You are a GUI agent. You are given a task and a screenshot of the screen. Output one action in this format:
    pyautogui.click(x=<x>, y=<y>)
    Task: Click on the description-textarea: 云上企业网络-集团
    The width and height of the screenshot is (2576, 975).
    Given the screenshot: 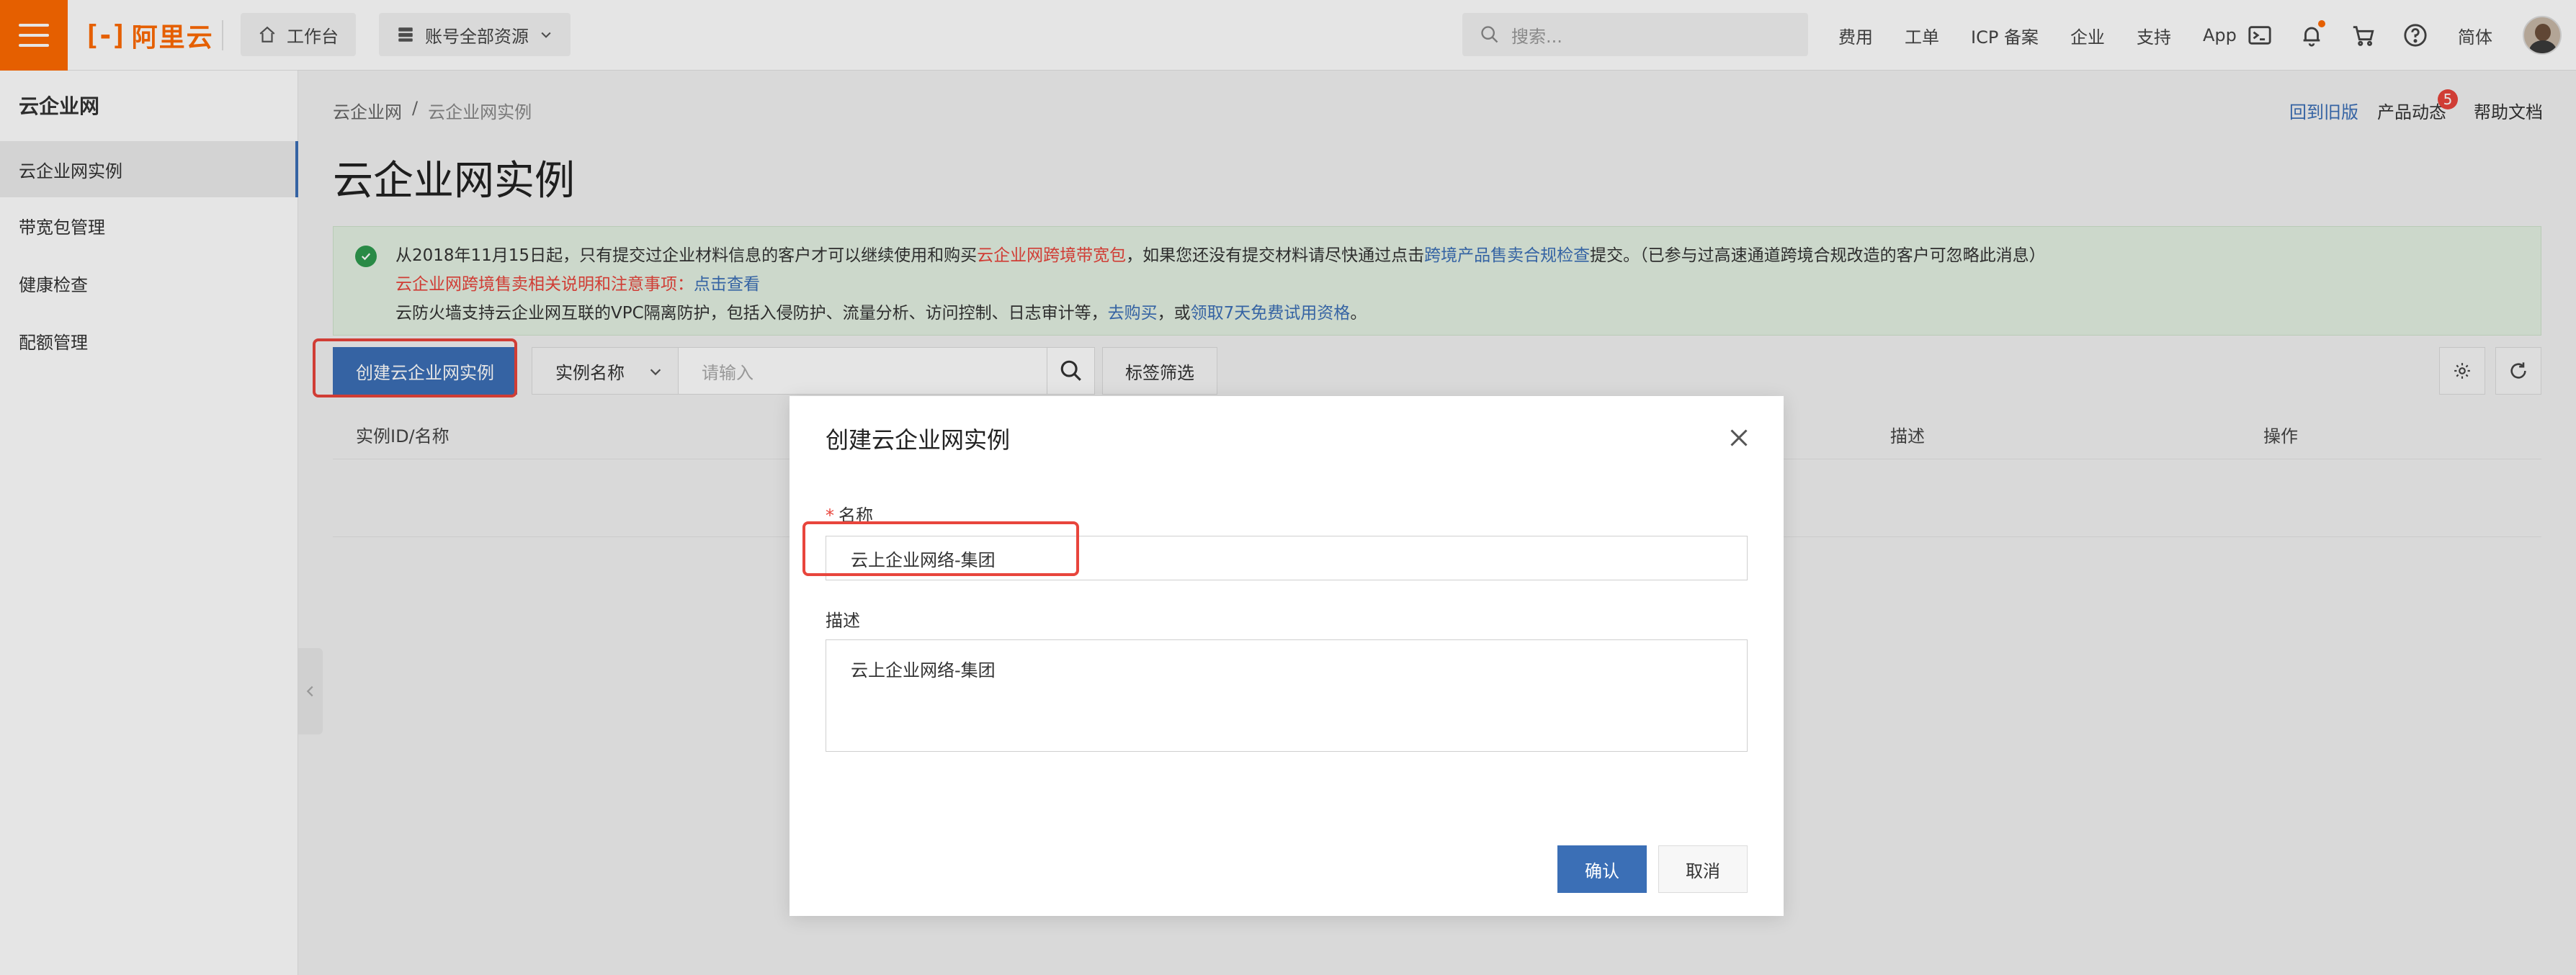 What is the action you would take?
    pyautogui.click(x=1287, y=695)
    